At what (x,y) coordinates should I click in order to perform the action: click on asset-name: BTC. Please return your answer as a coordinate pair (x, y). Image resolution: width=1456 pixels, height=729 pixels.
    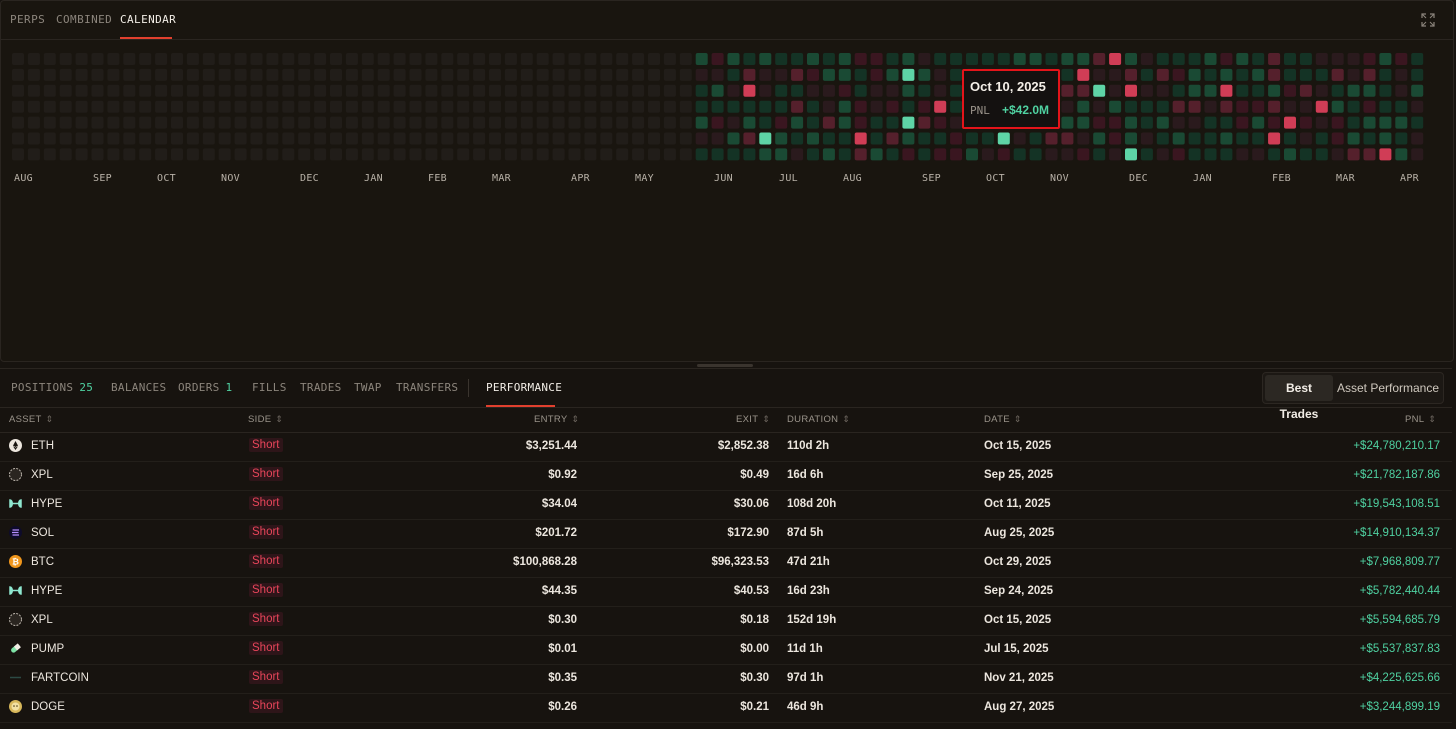
    Looking at the image, I should click on (42, 562).